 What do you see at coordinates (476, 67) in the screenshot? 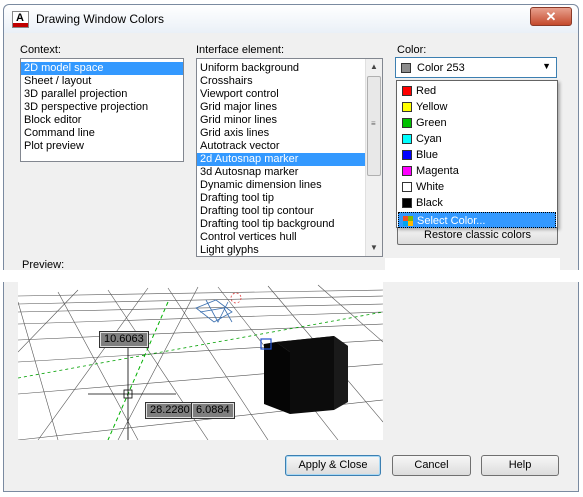
I see `color-combobox: Color 253 ▼` at bounding box center [476, 67].